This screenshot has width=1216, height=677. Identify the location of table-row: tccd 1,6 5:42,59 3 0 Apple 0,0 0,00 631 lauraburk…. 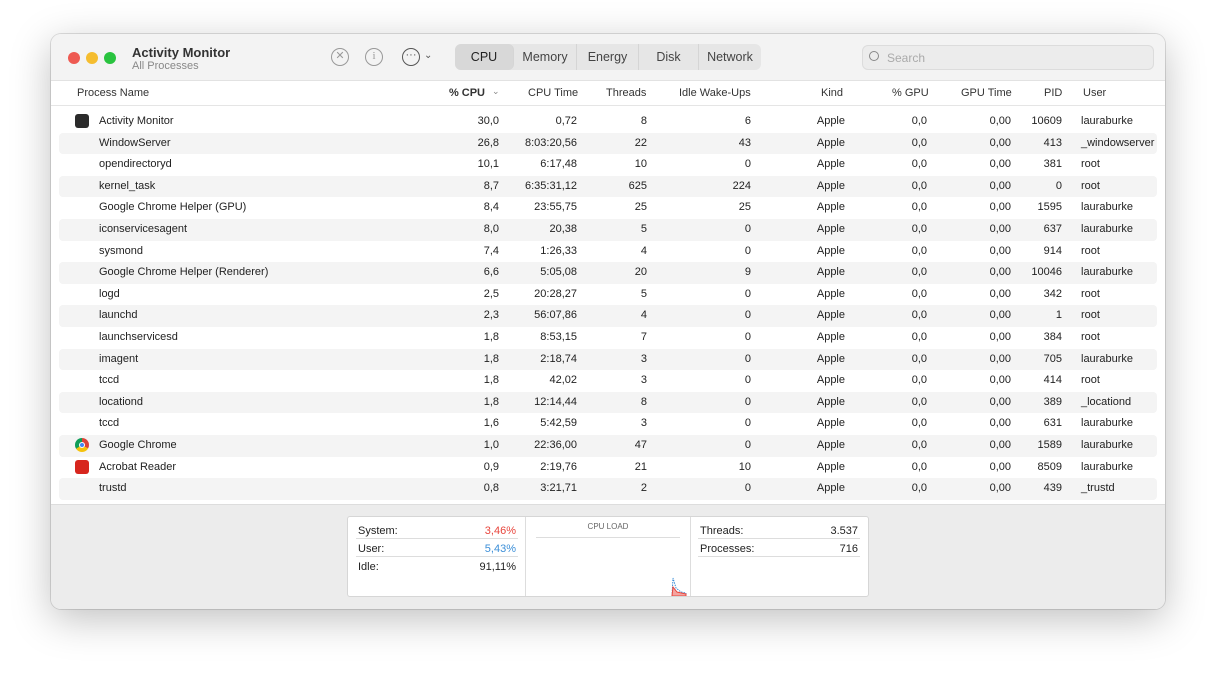
(608, 424).